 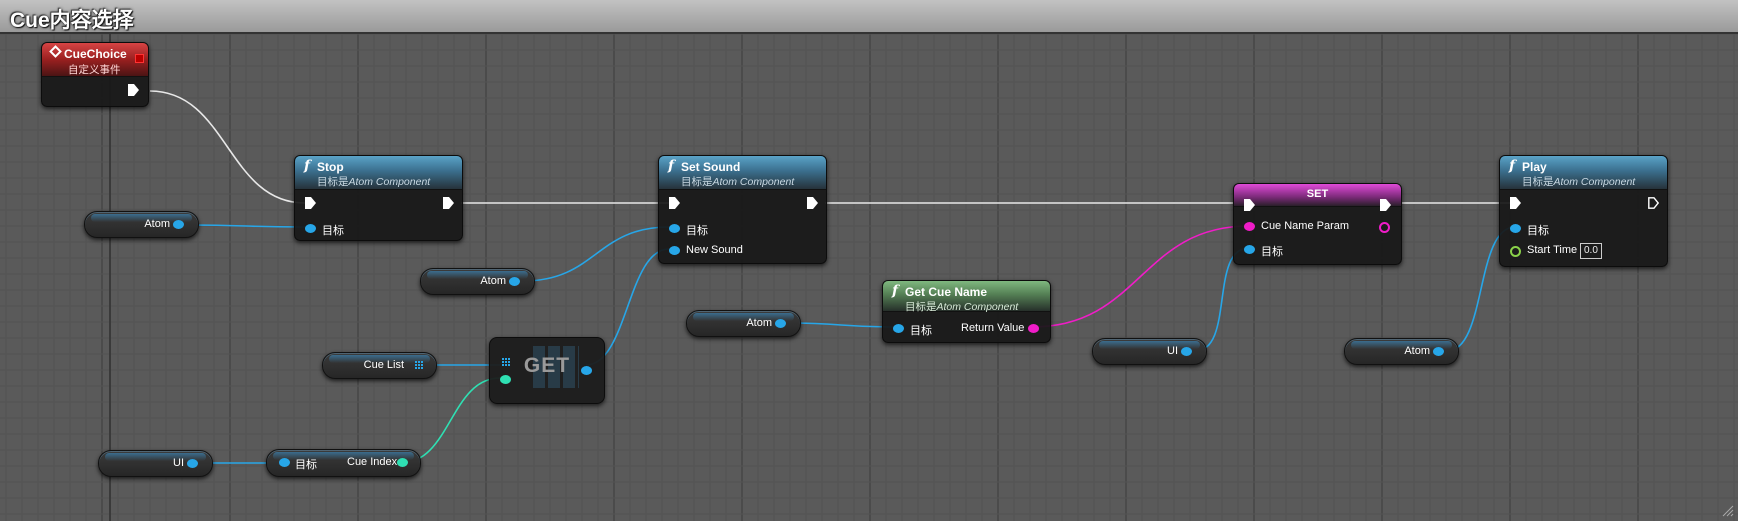 What do you see at coordinates (1033, 328) in the screenshot?
I see `return-value-pin` at bounding box center [1033, 328].